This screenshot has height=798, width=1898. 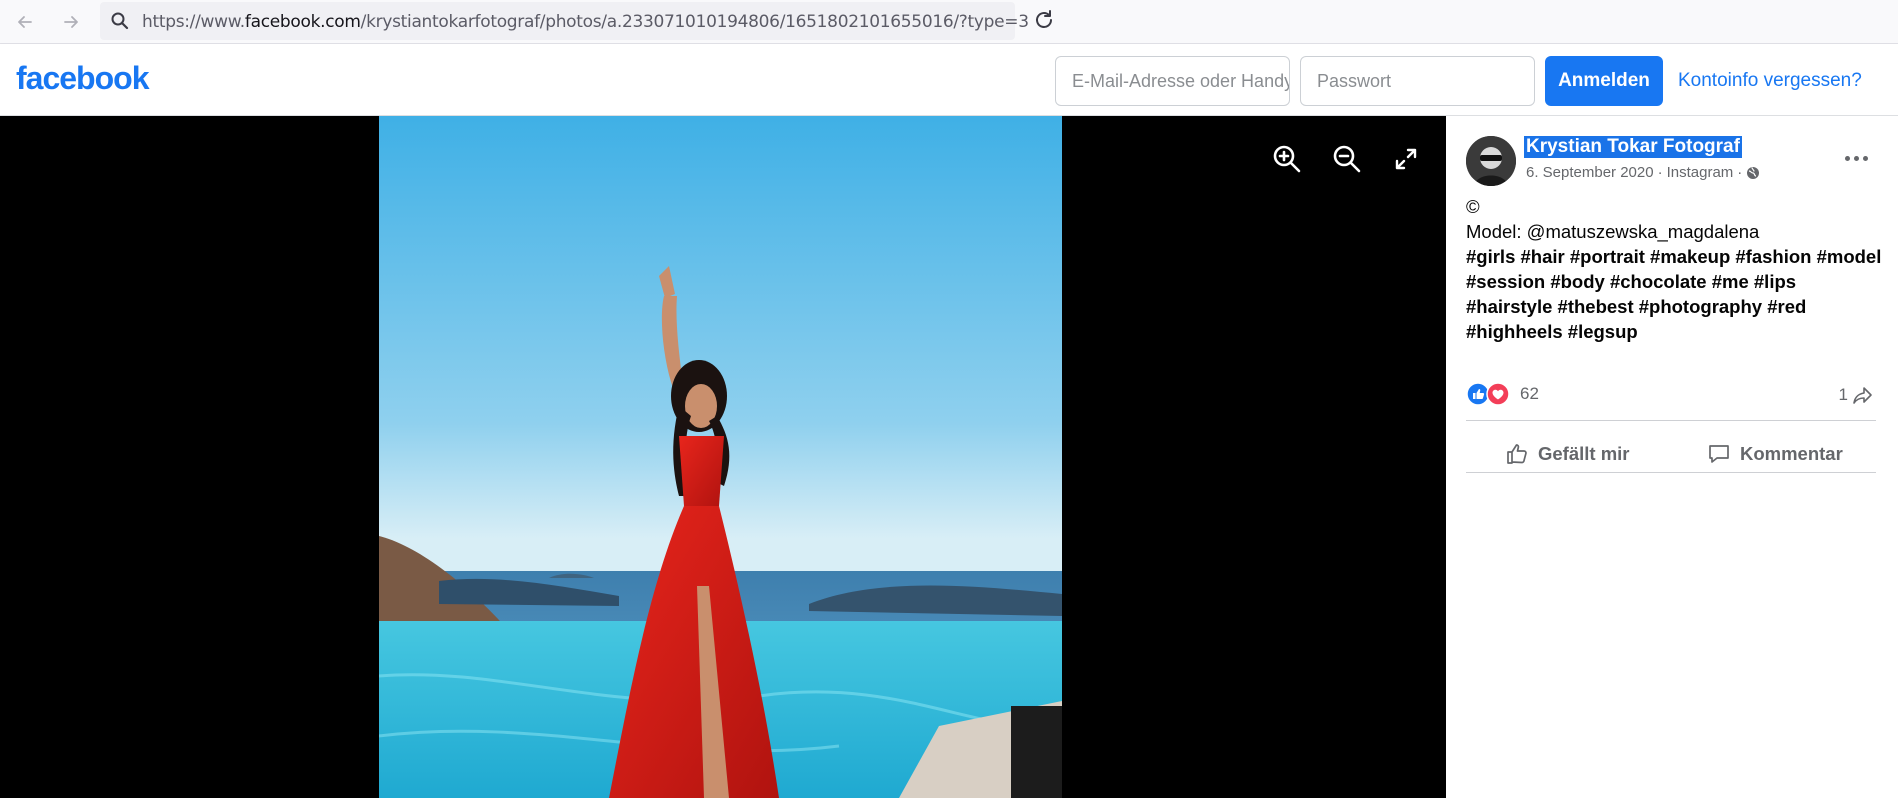 I want to click on like-button: Gefällt mir, so click(x=1567, y=454).